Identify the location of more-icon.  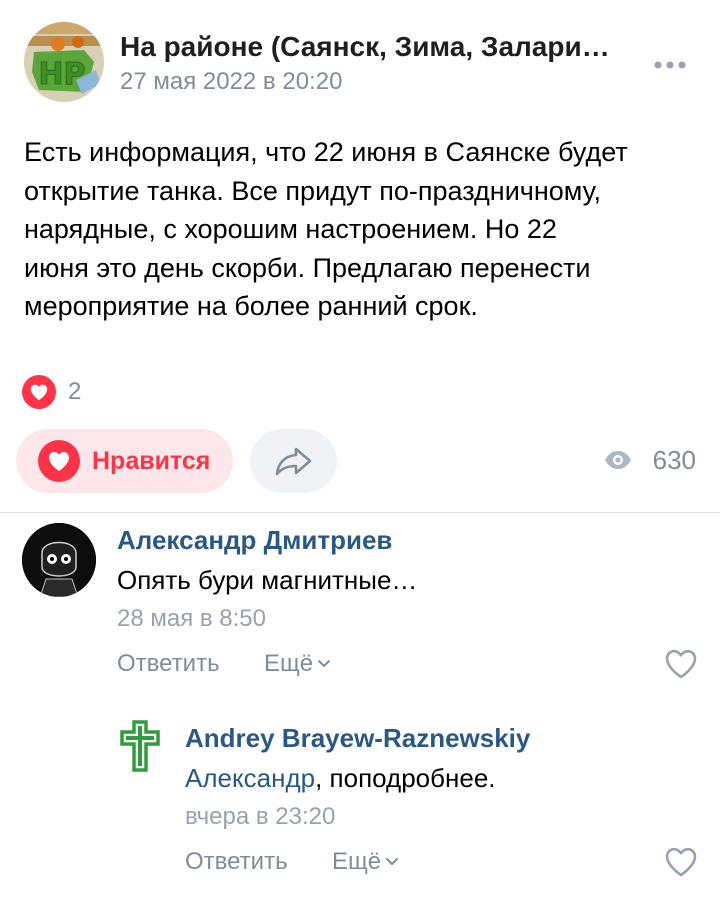
(670, 65).